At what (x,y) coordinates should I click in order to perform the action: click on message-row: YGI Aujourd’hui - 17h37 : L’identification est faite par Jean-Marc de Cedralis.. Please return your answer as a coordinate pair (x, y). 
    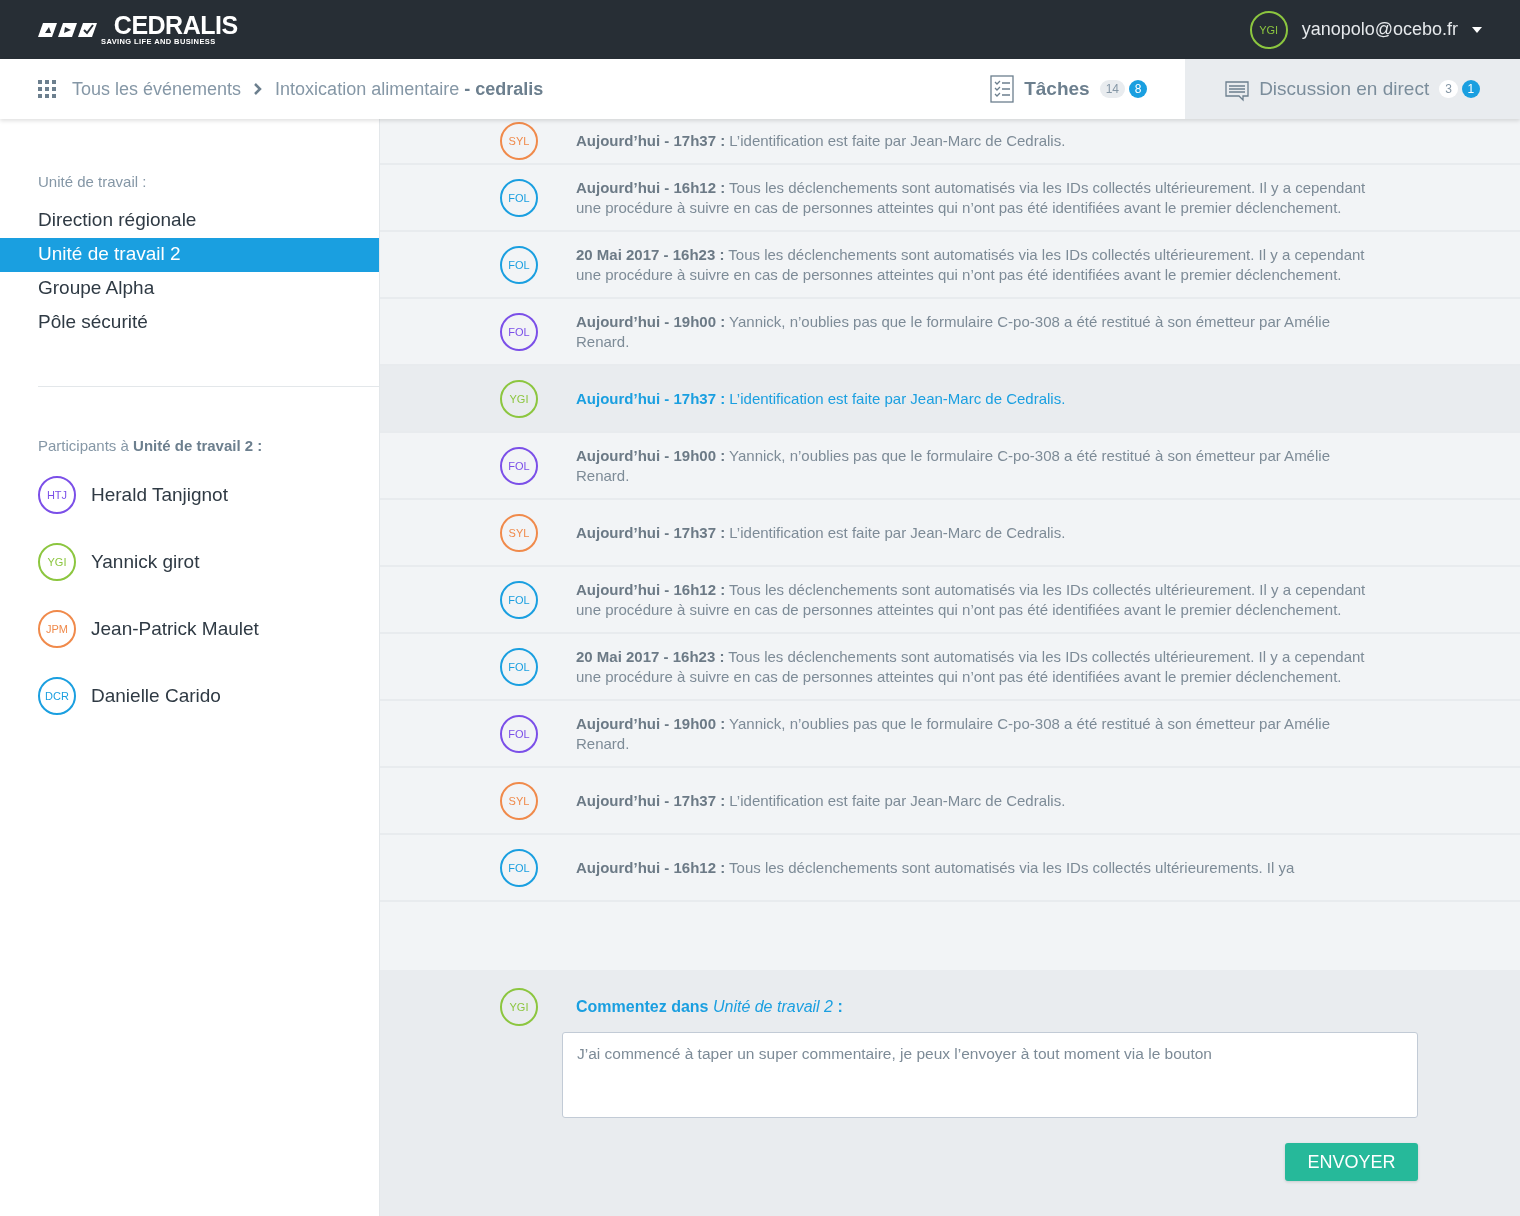
    Looking at the image, I should click on (950, 399).